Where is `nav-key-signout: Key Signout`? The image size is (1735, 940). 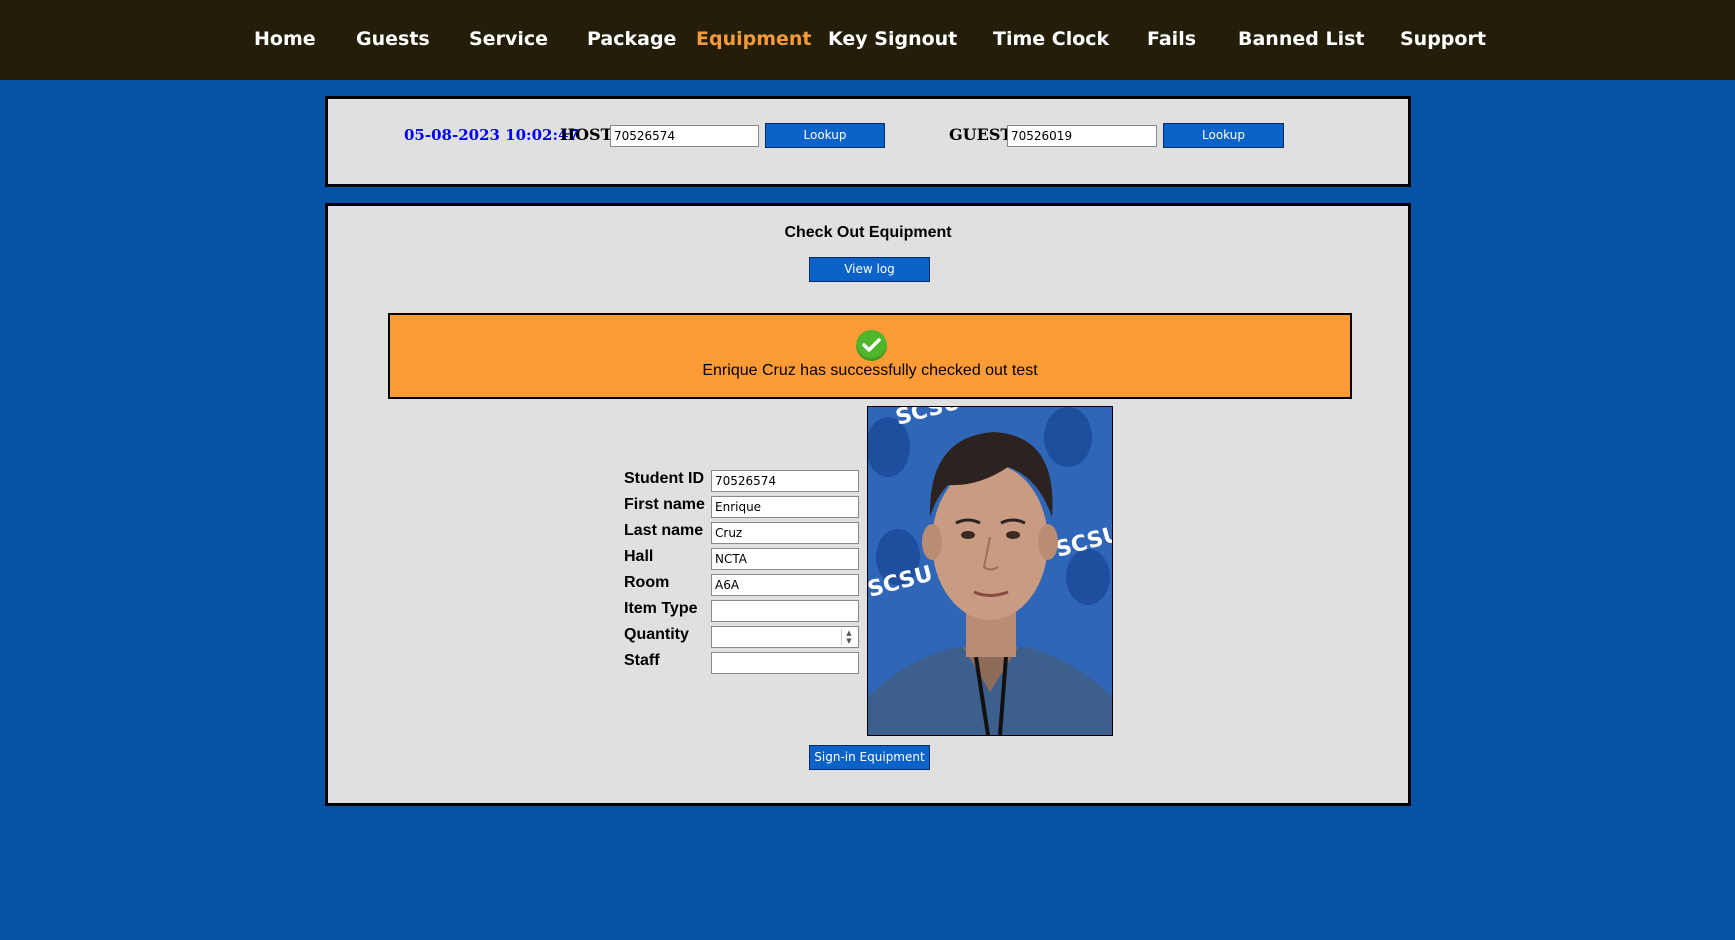 nav-key-signout: Key Signout is located at coordinates (892, 40).